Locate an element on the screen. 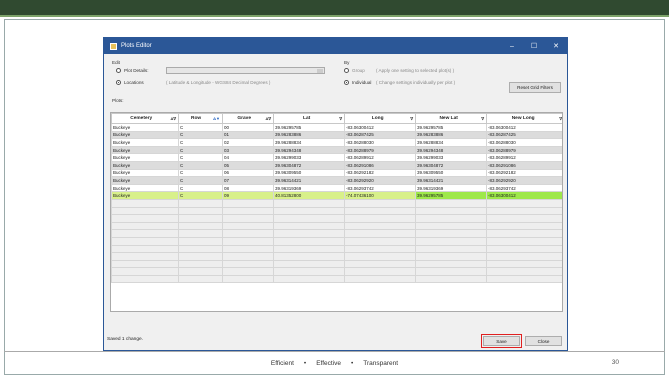  close-icon: ✕ is located at coordinates (556, 46).